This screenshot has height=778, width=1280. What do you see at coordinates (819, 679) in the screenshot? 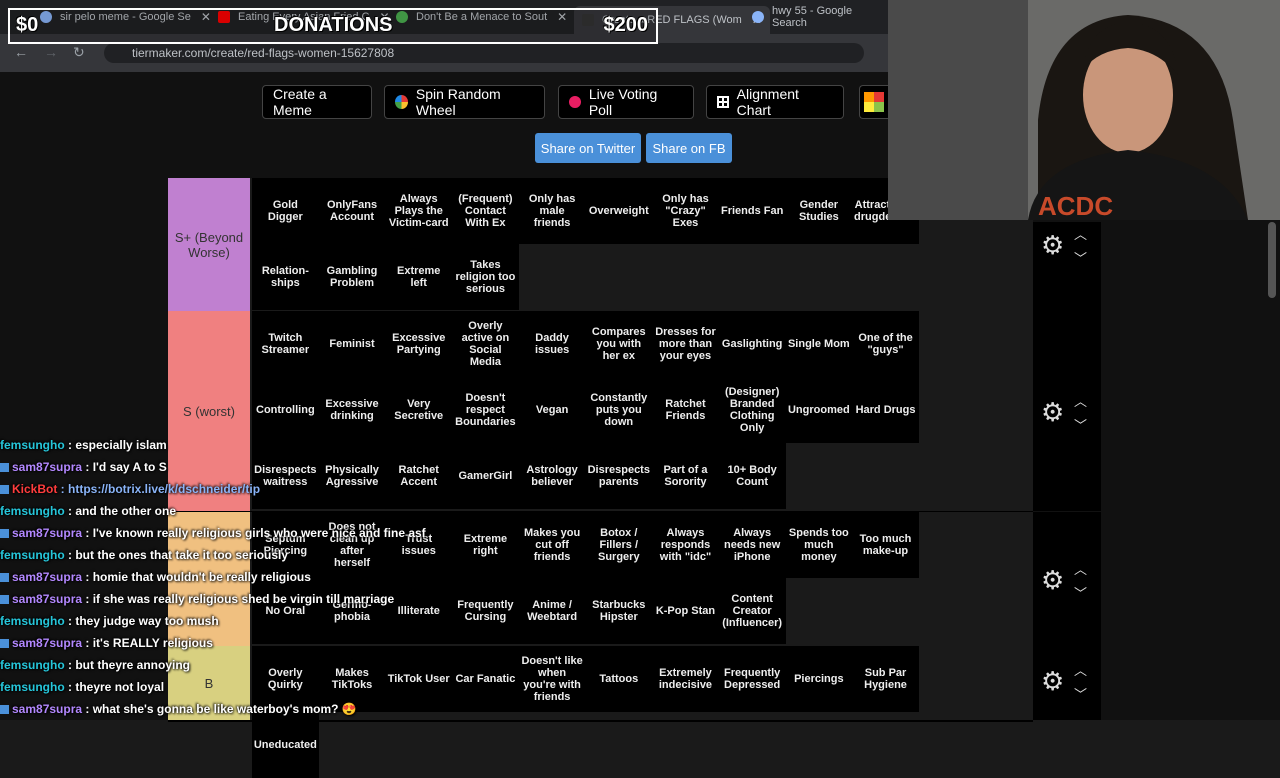
I see `tier-item: Piercings` at bounding box center [819, 679].